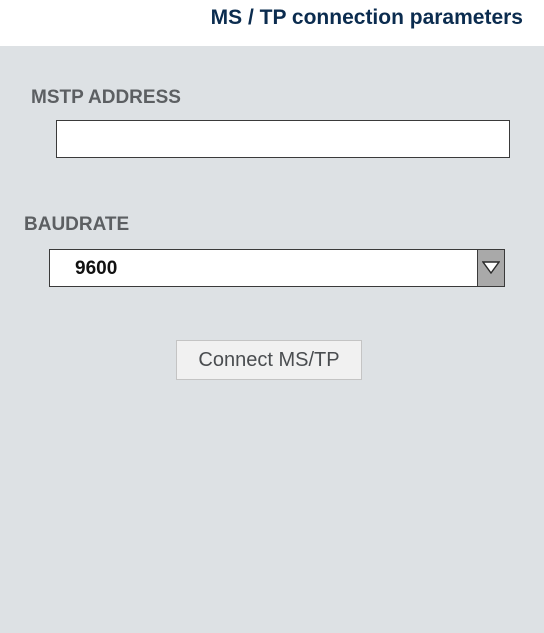  Describe the element at coordinates (269, 360) in the screenshot. I see `connect-mstp-button: Connect MS/TP` at that location.